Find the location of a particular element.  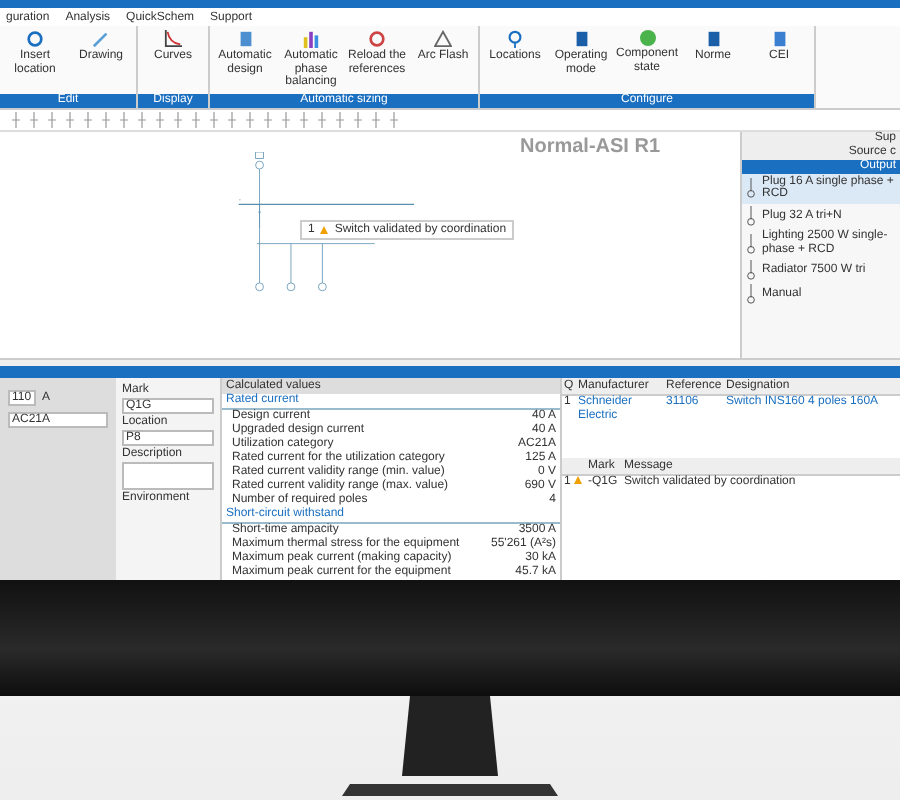

diagram-title: Normal-ASI R1 is located at coordinates (589, 146).